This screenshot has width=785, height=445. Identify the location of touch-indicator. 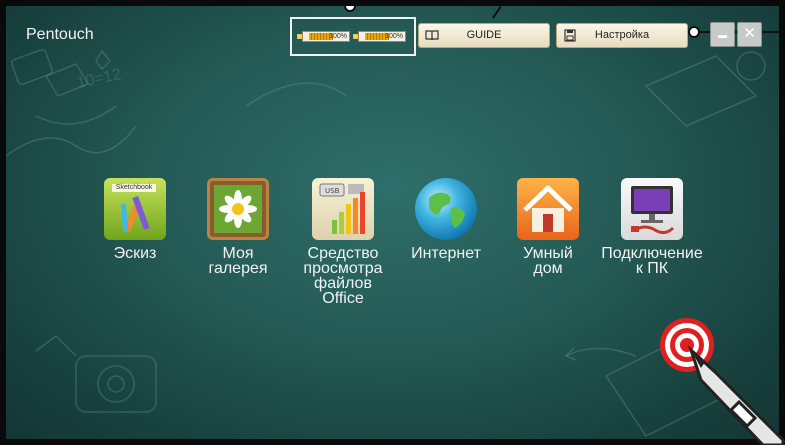
(722, 381).